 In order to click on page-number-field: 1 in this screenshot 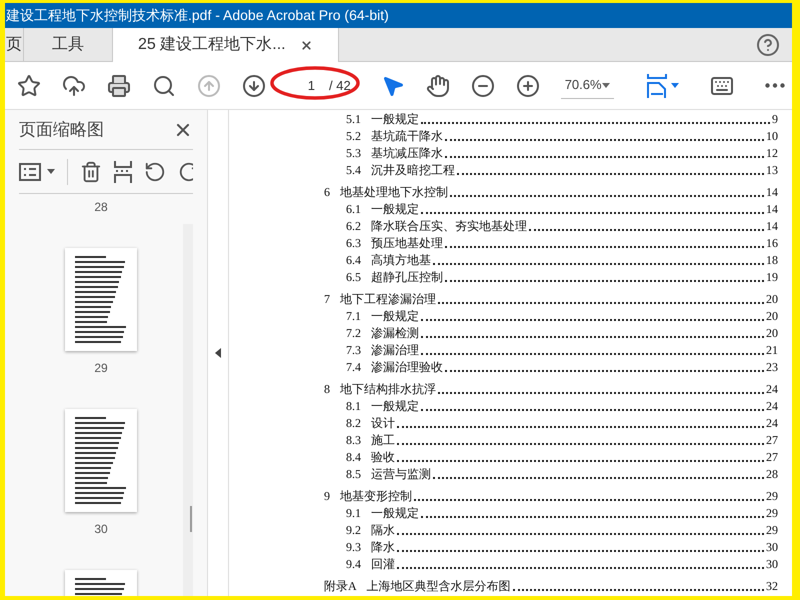, I will do `click(305, 86)`.